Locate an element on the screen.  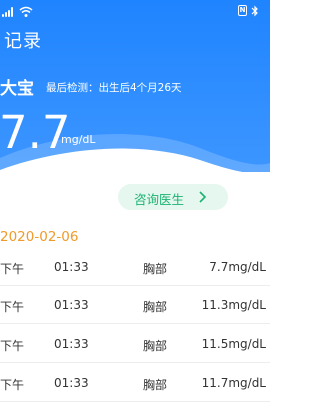
record-value: 11.7mg/dL is located at coordinates (233, 383).